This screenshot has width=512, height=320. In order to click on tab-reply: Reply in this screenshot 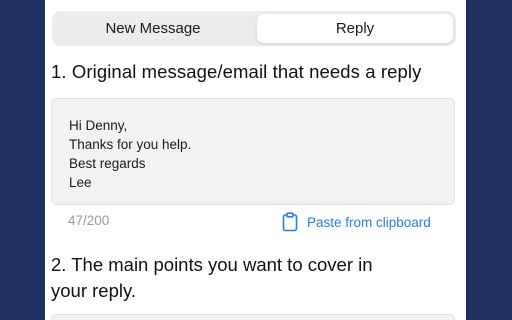, I will do `click(355, 28)`.